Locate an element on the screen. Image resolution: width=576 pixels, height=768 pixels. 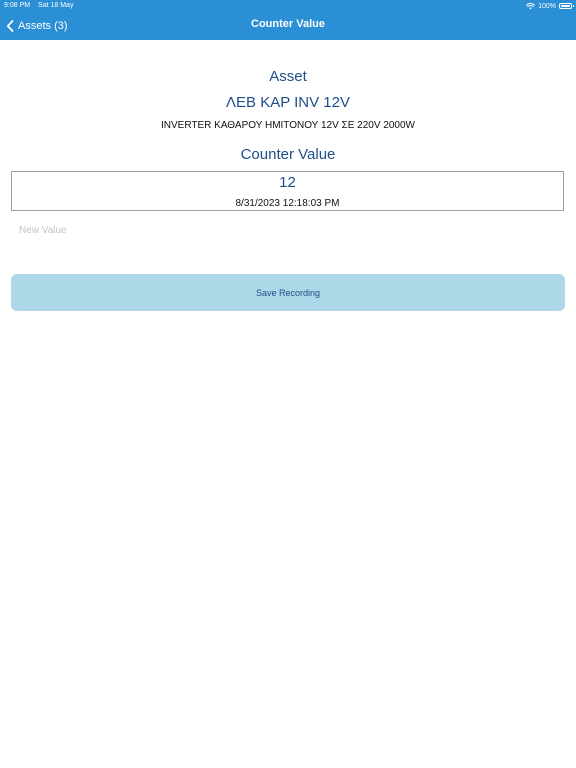
status-bar-right: 100% is located at coordinates (550, 6).